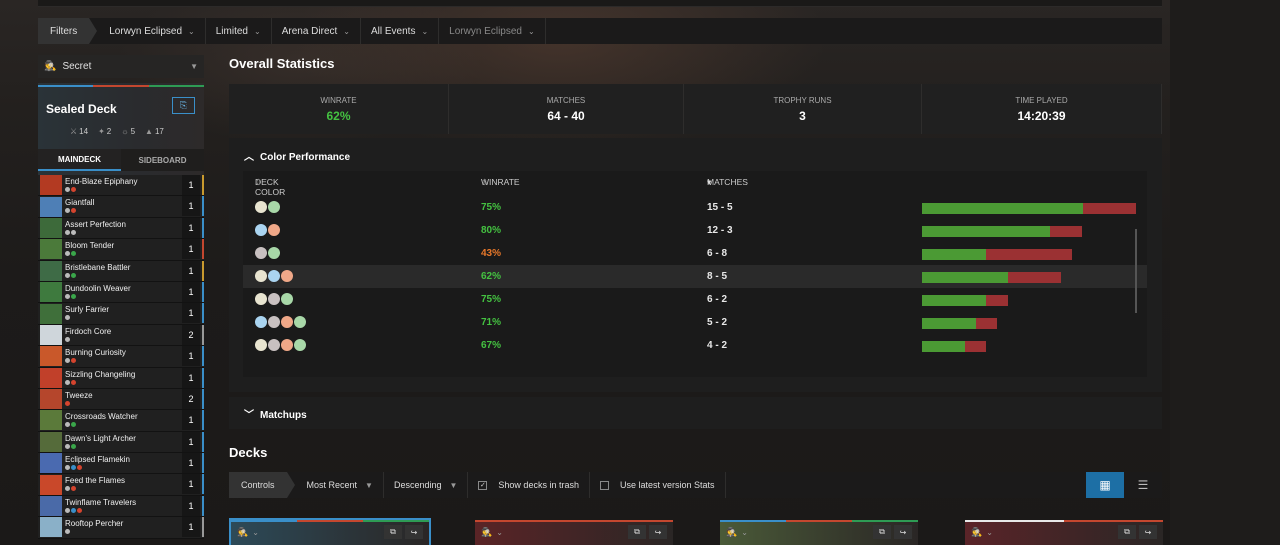  Describe the element at coordinates (121, 442) in the screenshot. I see `card-row: Dawn's Light Archer 1` at that location.